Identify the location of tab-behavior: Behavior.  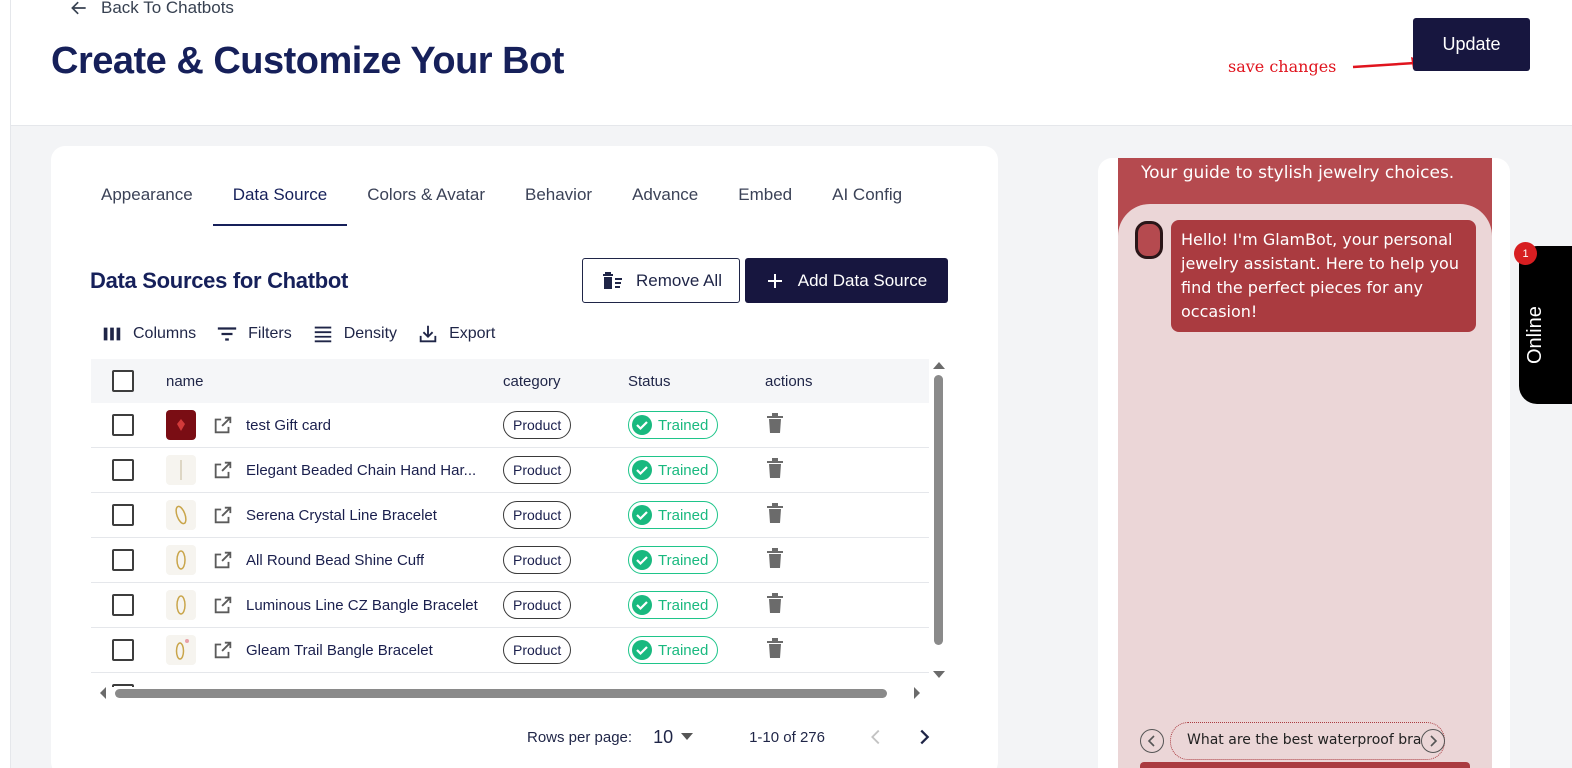
(558, 203).